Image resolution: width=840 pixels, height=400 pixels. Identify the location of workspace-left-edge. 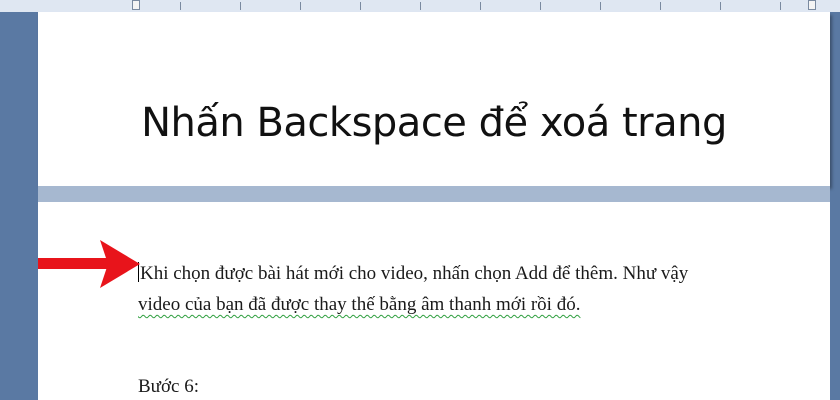
(19, 206).